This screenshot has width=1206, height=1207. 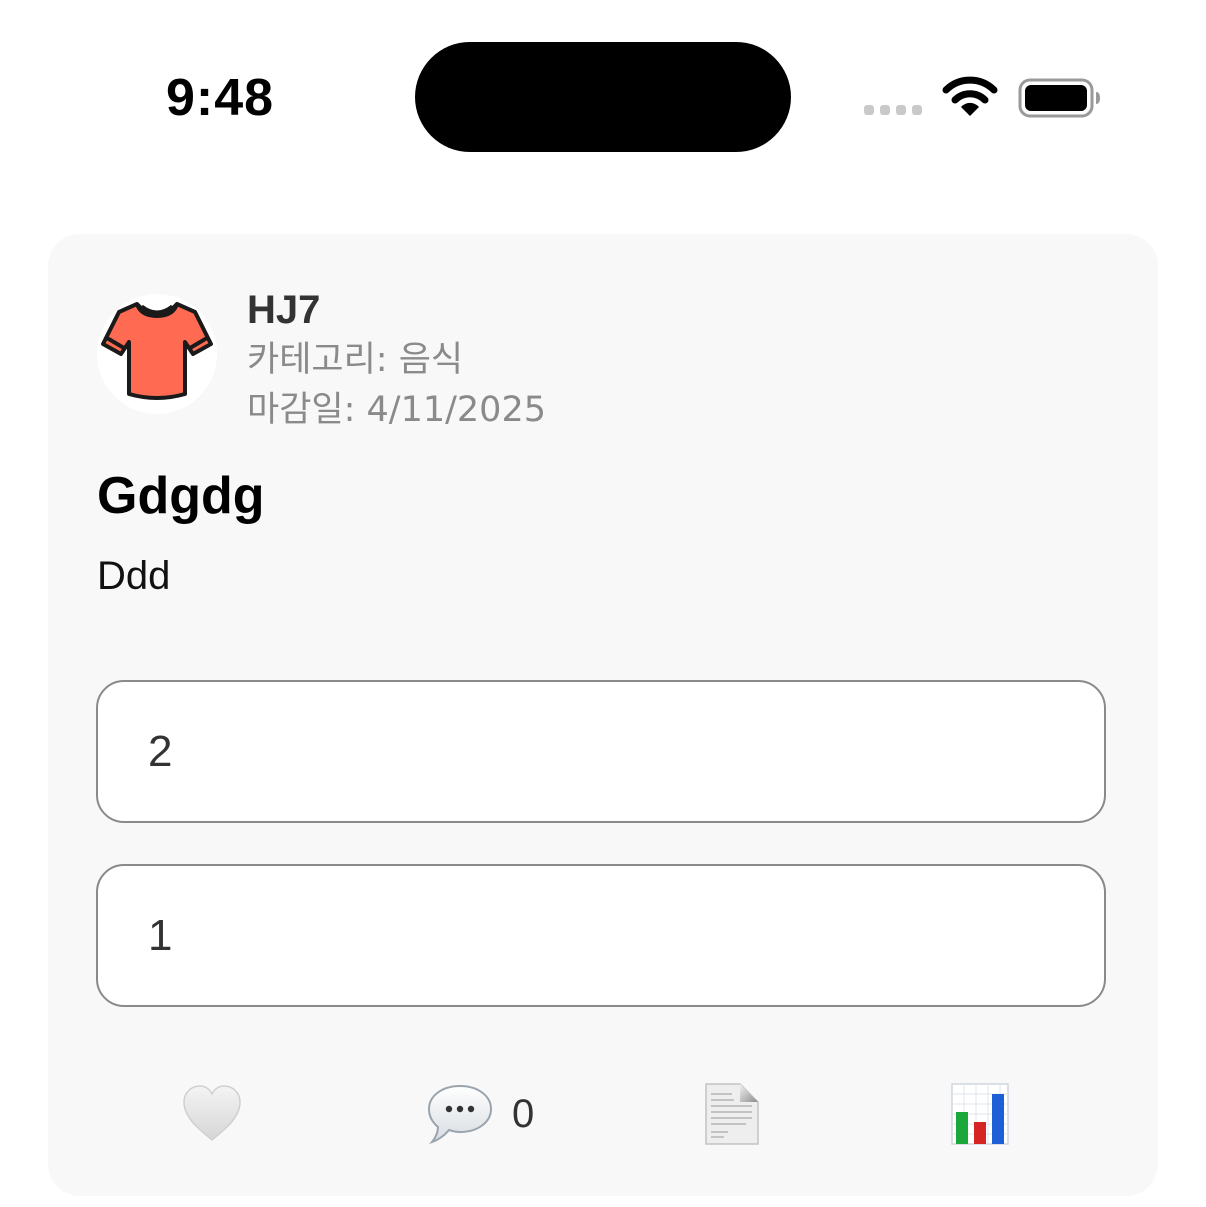 I want to click on cellular-signal-icon, so click(x=893, y=110).